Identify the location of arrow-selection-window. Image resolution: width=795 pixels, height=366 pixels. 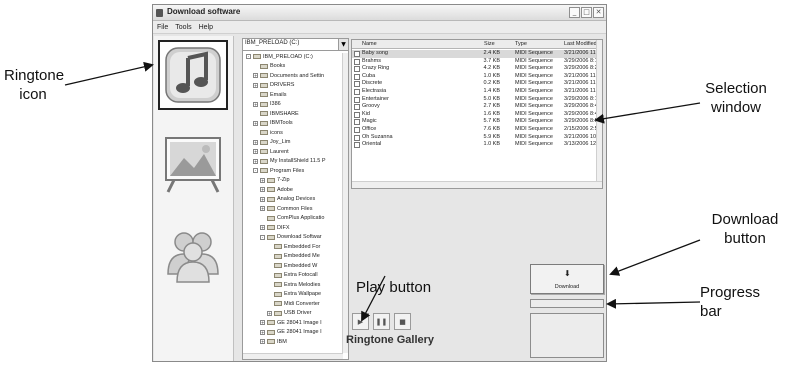
(647, 113).